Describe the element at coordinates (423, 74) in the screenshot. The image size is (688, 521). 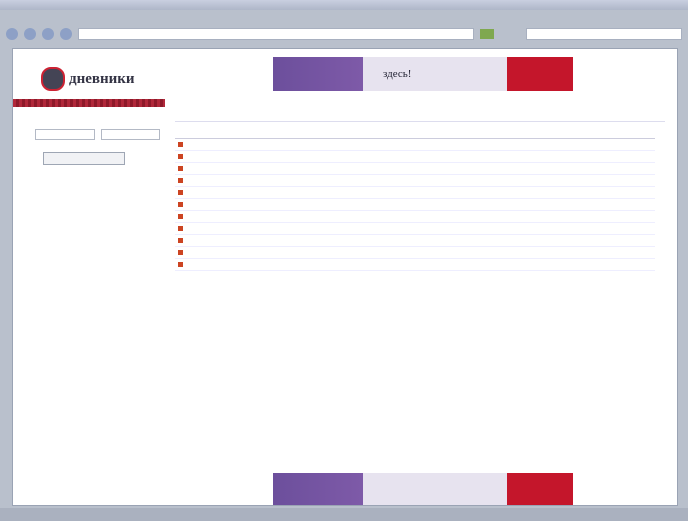
I see `ad-banner: здесь!` at that location.